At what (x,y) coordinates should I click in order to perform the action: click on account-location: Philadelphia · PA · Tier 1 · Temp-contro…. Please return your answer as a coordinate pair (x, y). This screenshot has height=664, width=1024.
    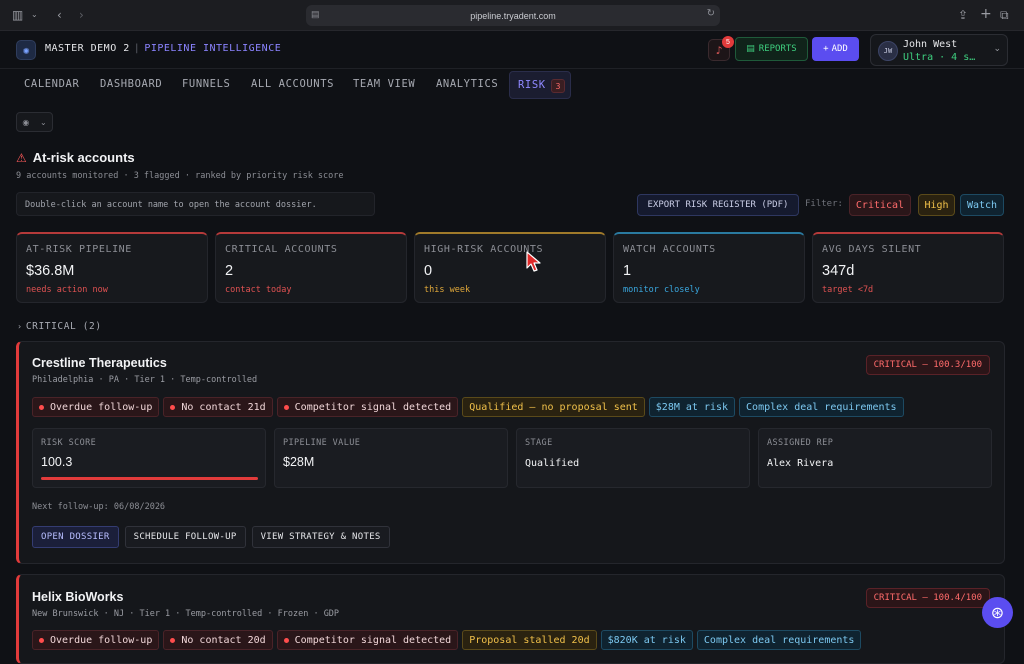
    Looking at the image, I should click on (145, 380).